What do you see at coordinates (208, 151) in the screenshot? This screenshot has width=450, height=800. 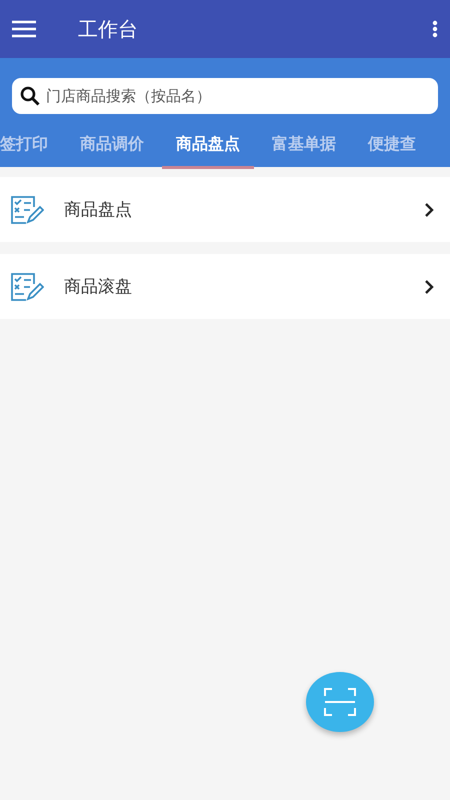 I see `tab: 商品盘点` at bounding box center [208, 151].